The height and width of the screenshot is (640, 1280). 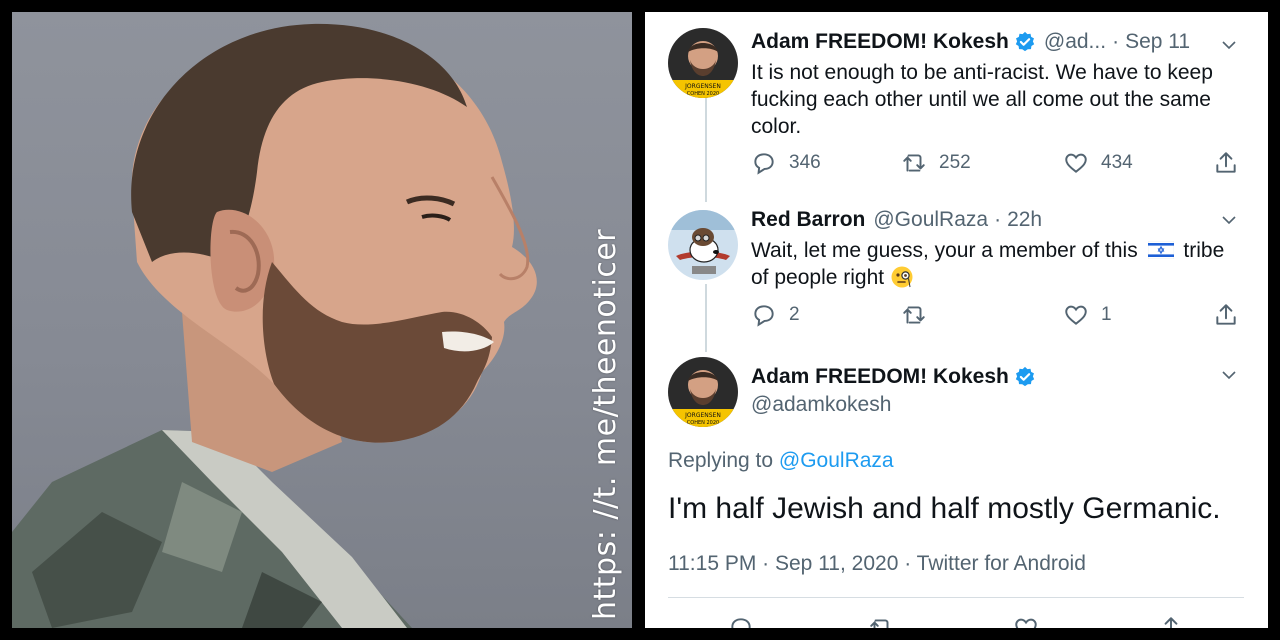 What do you see at coordinates (836, 460) in the screenshot?
I see `replying-mention-link: @GoulRaza` at bounding box center [836, 460].